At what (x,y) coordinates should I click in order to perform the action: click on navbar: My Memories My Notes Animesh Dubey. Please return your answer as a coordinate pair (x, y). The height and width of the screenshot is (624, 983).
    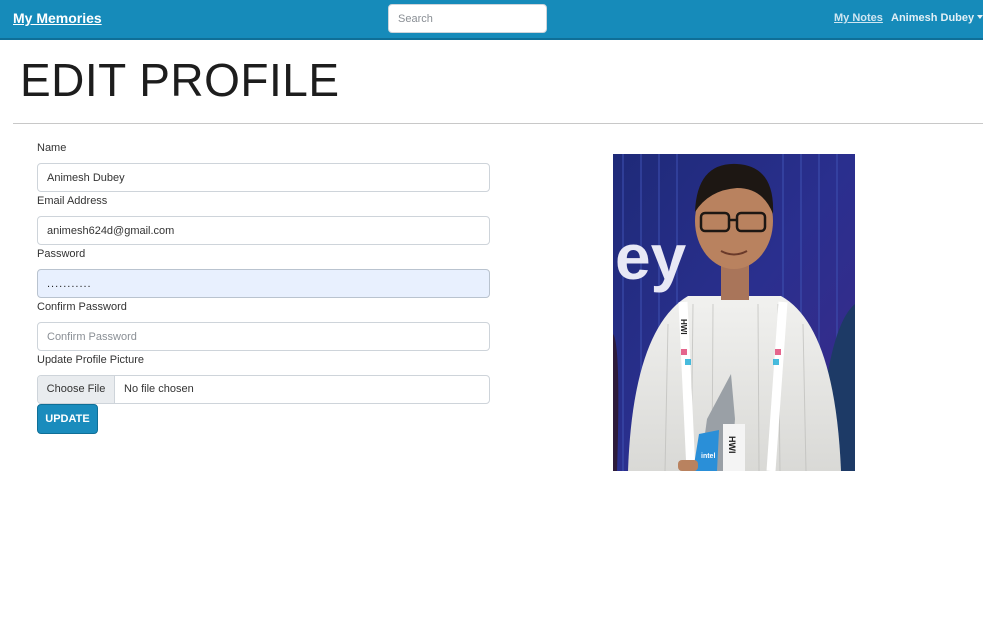
    Looking at the image, I should click on (491, 20).